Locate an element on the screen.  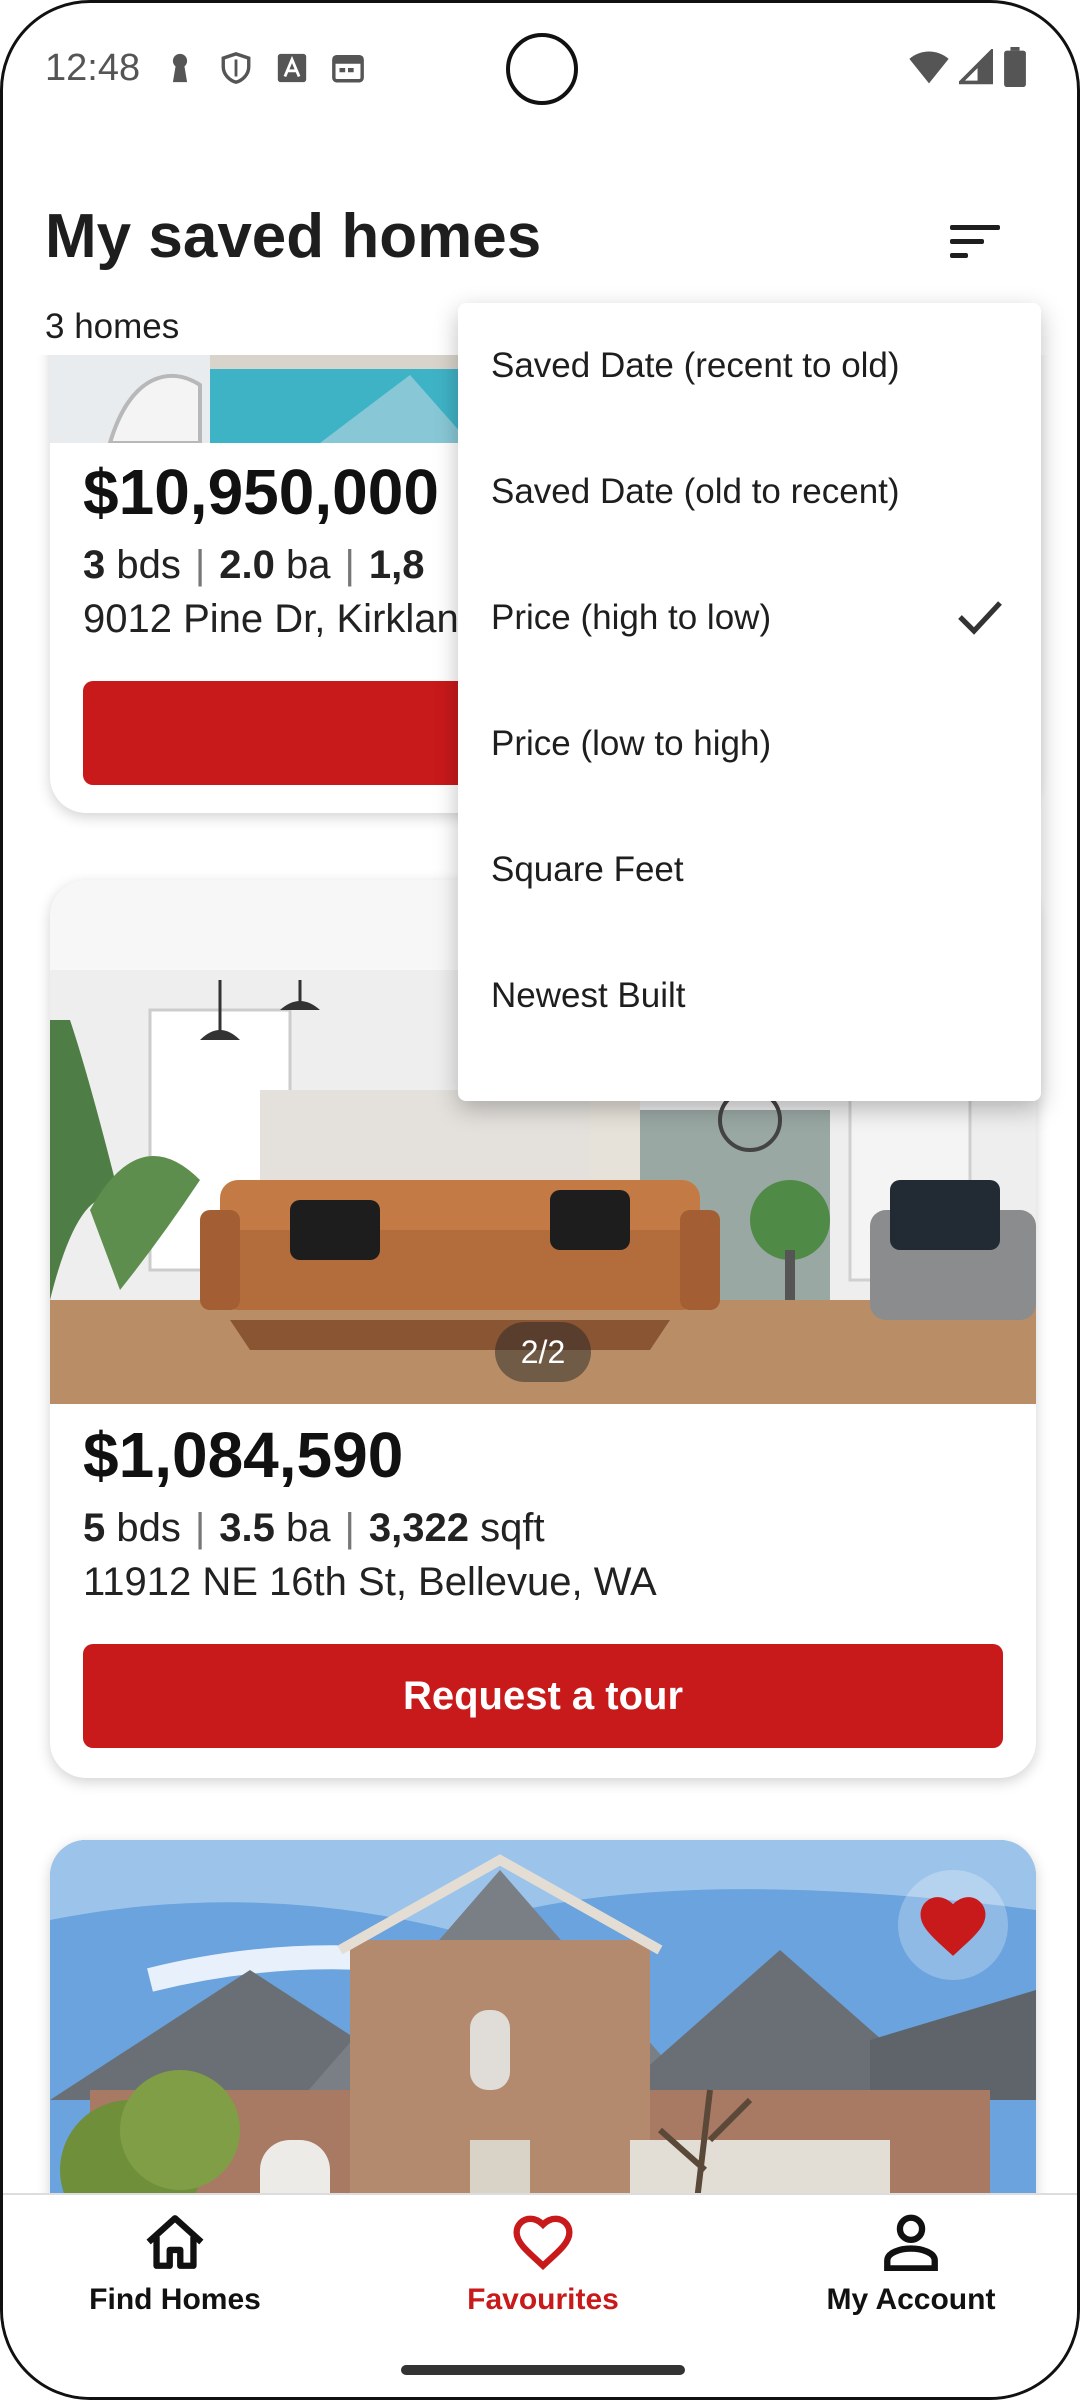
sort-option-label: Square Feet is located at coordinates (587, 869).